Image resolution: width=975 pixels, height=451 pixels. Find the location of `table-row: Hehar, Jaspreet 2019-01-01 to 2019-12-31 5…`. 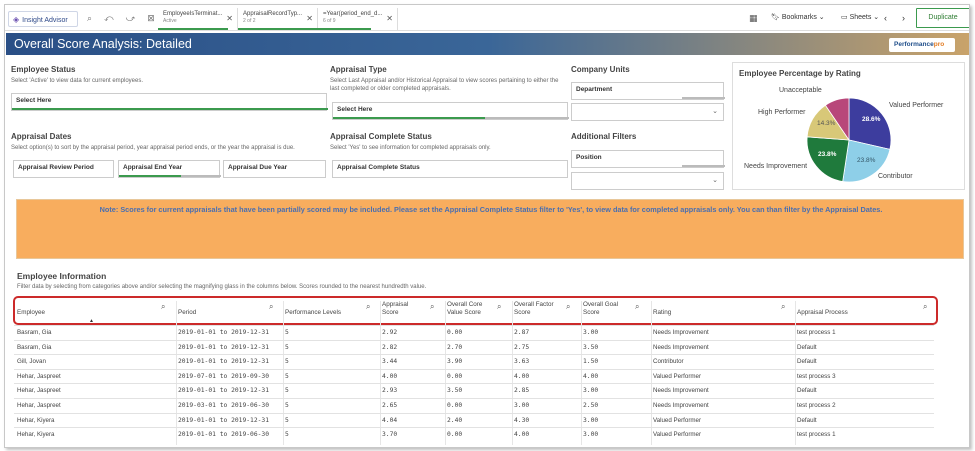

table-row: Hehar, Jaspreet 2019-01-01 to 2019-12-31 5… is located at coordinates (474, 390).